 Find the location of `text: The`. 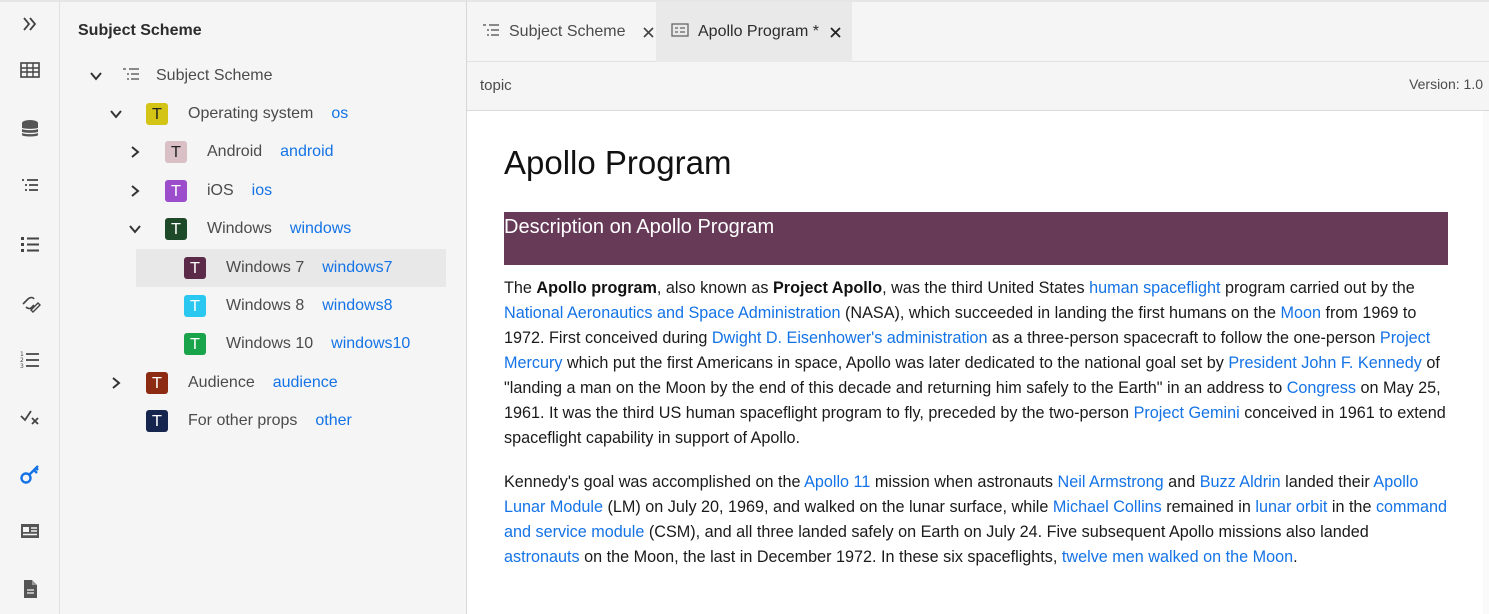

text: The is located at coordinates (520, 288).